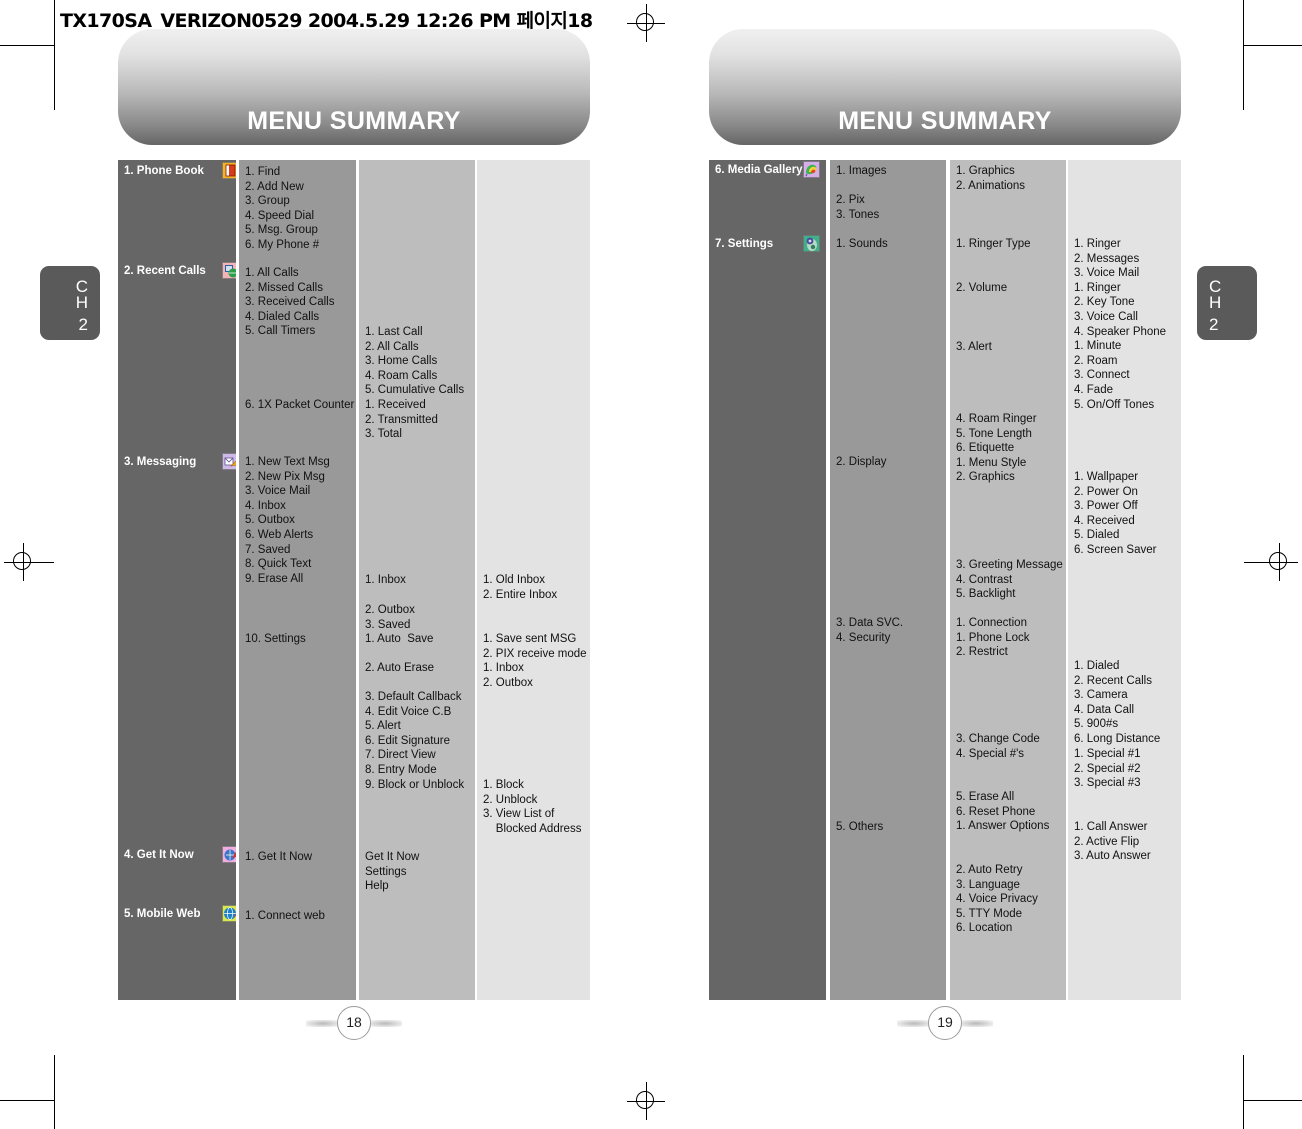 The image size is (1302, 1129). Describe the element at coordinates (323, 1023) in the screenshot. I see `page-badge-wing-left` at that location.